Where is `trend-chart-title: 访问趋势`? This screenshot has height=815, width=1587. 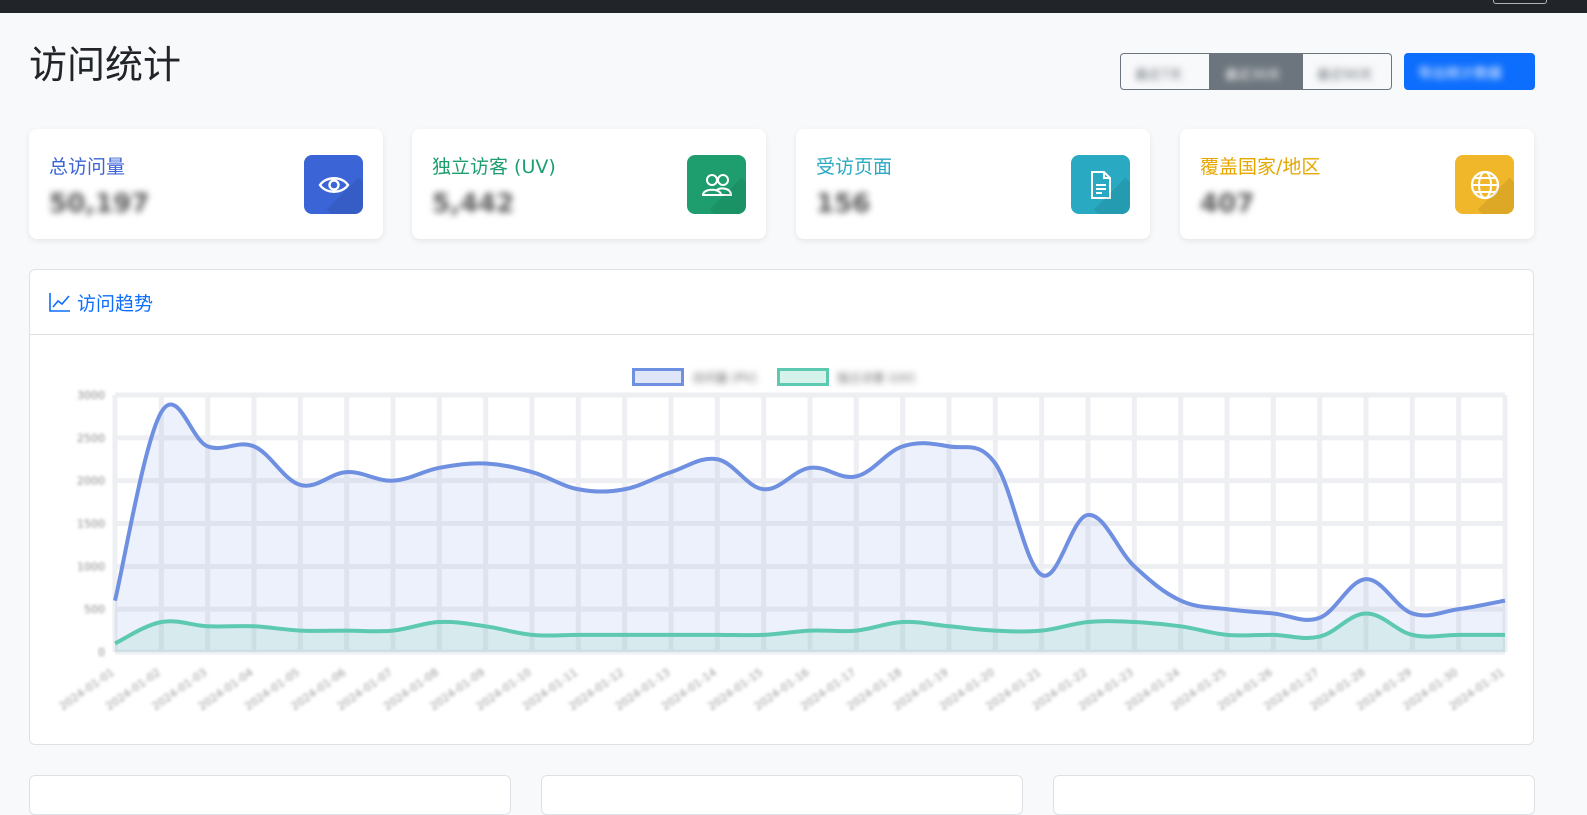
trend-chart-title: 访问趋势 is located at coordinates (115, 303).